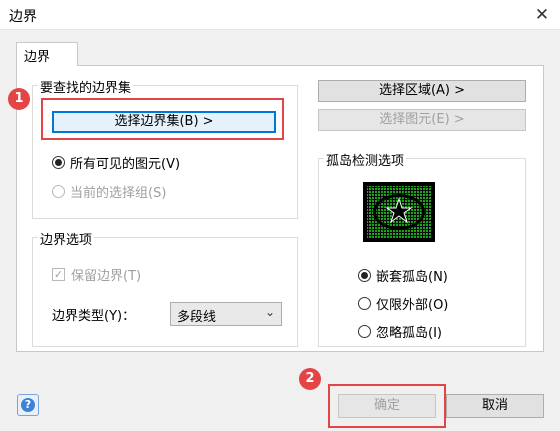  Describe the element at coordinates (125, 164) in the screenshot. I see `radio-all-visible-label: 所有可见的图元(V)` at that location.